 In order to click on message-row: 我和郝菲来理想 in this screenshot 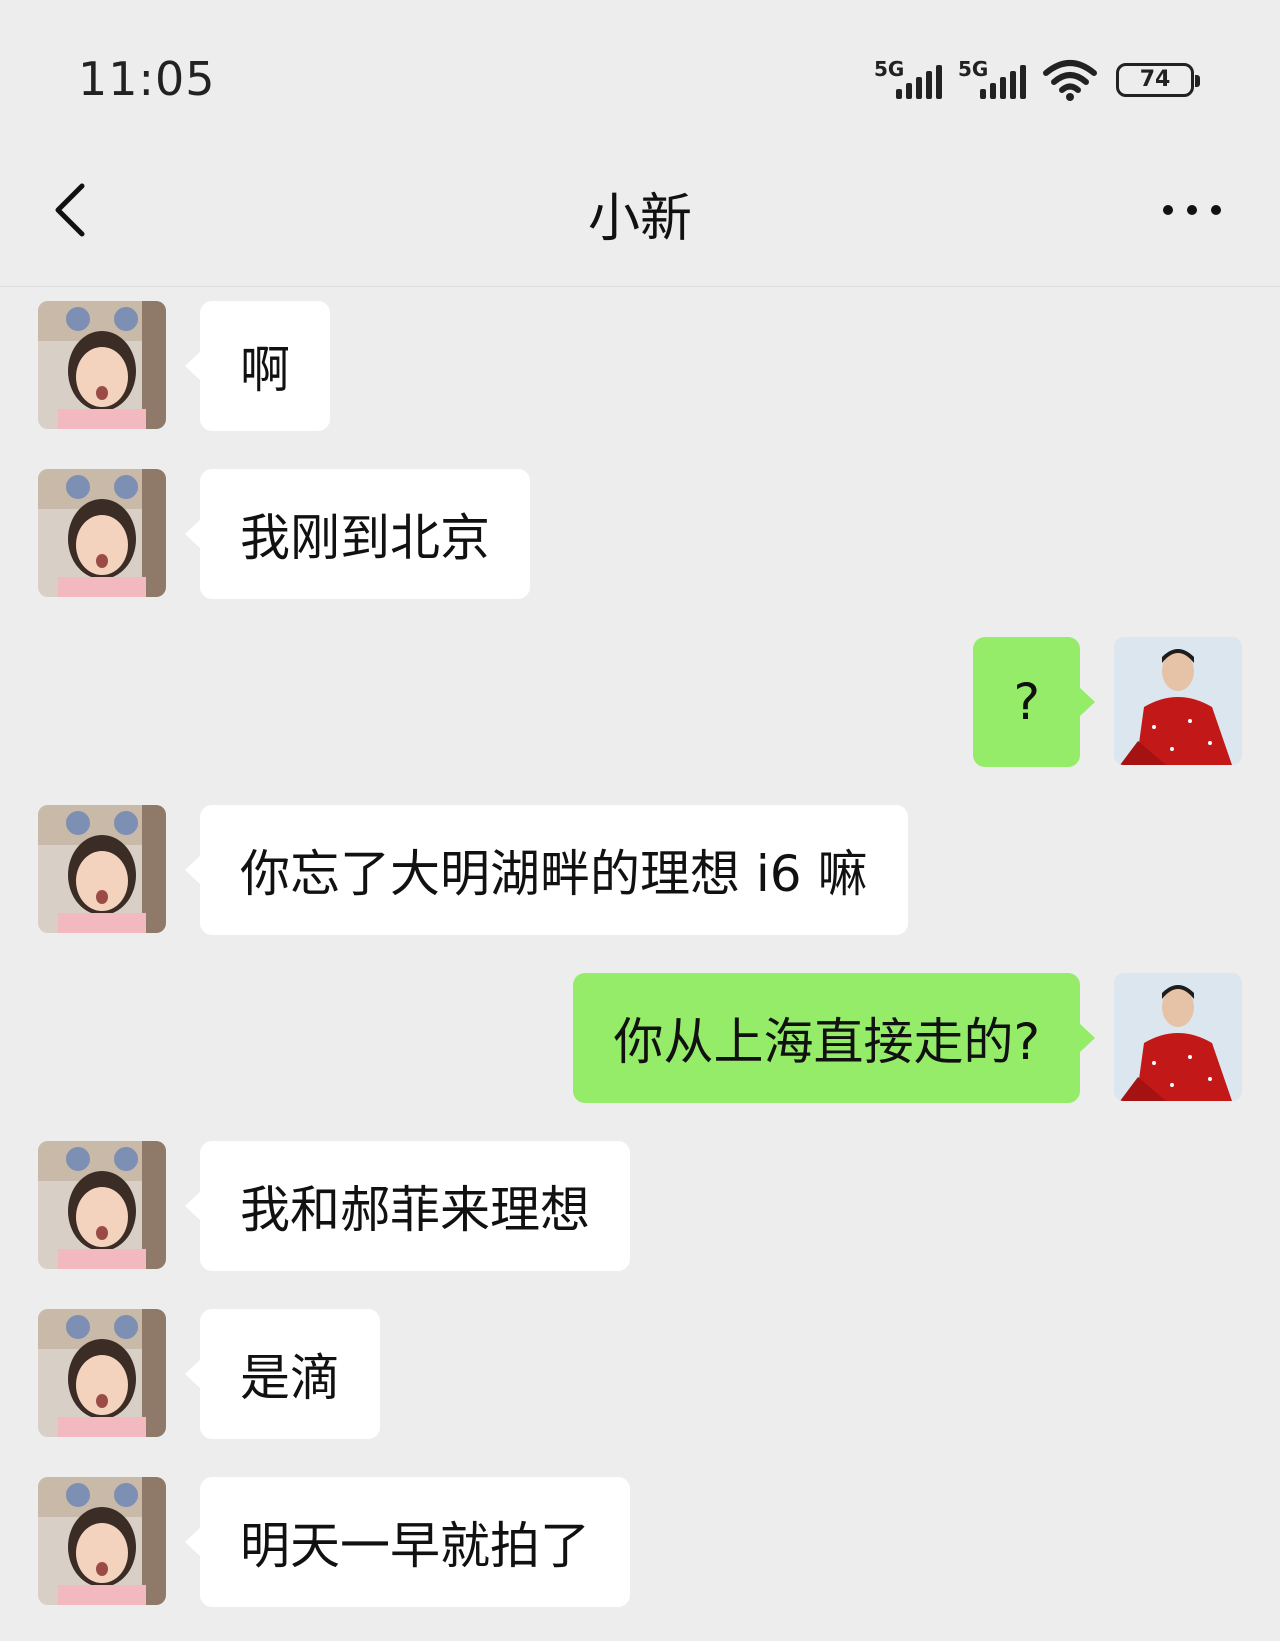, I will do `click(640, 1199)`.